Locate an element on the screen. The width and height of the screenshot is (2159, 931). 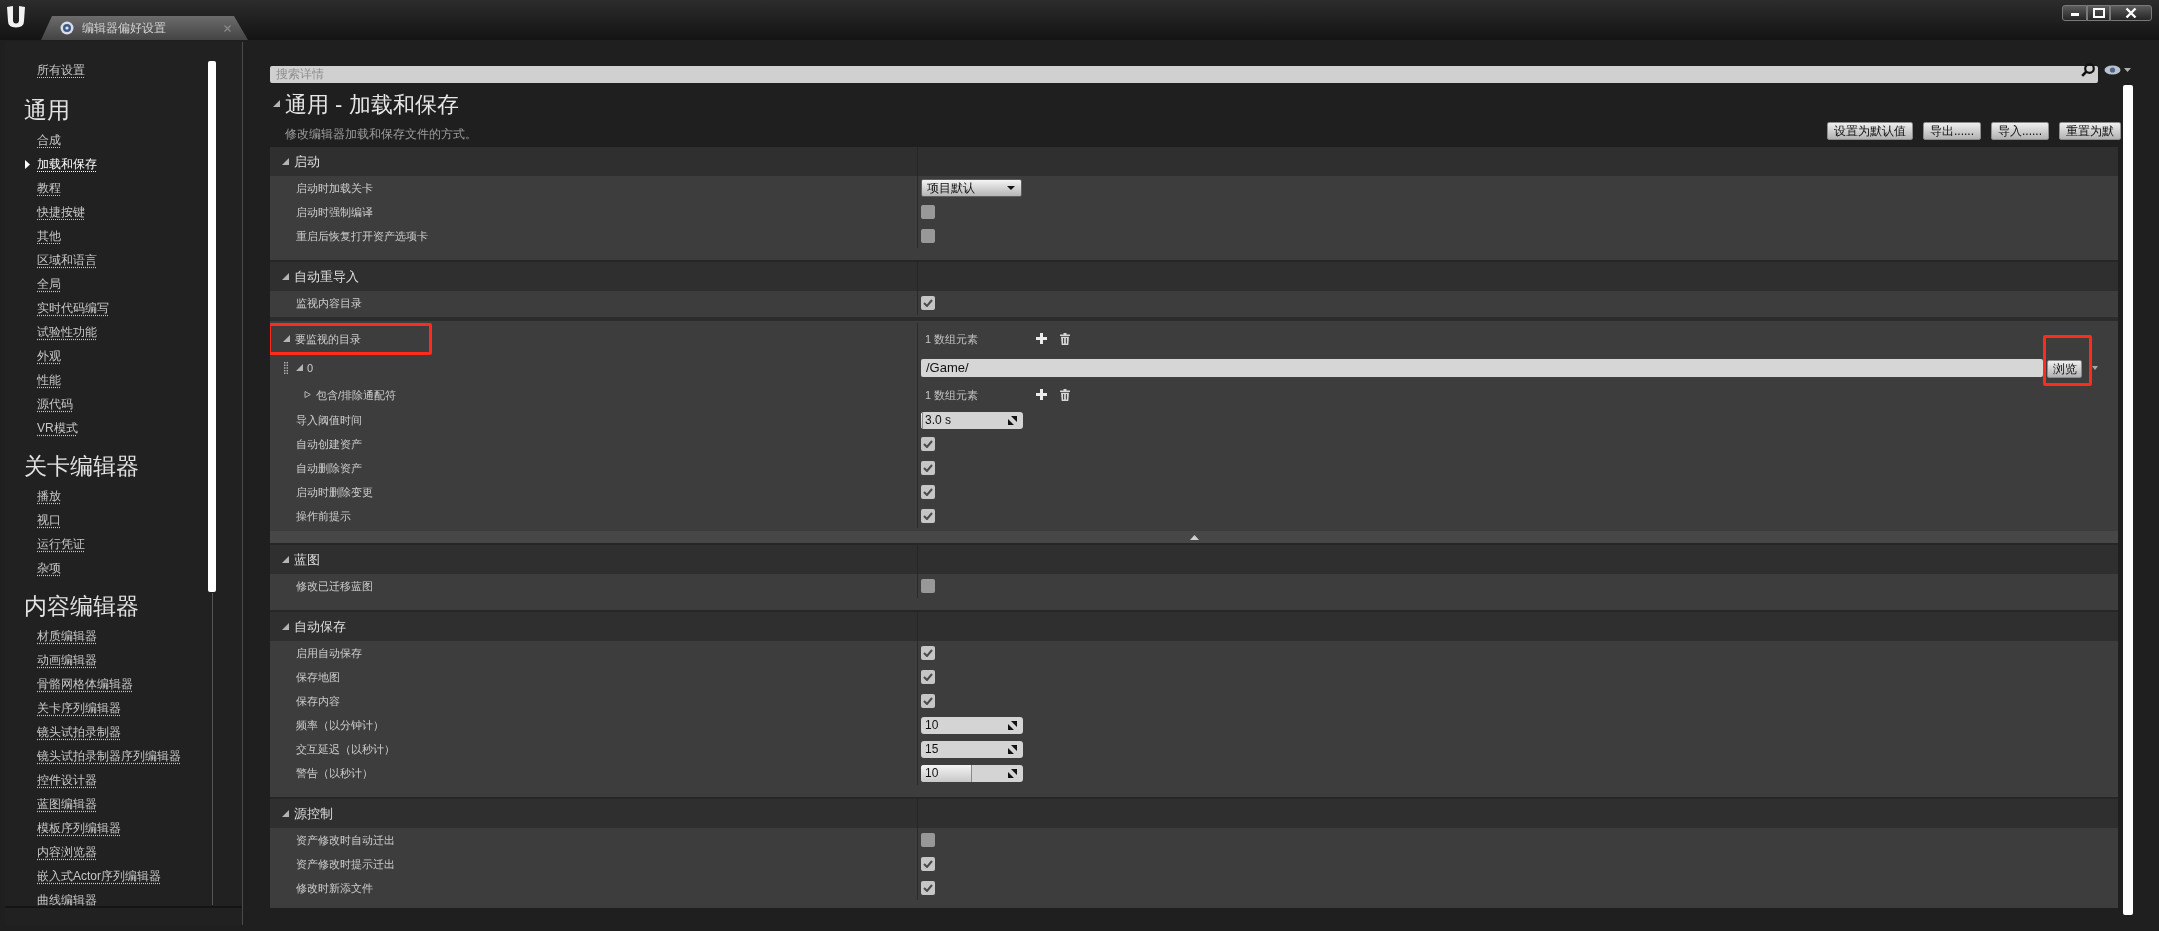
sidebar-link: 嵌入式Actor序列编辑器 is located at coordinates (99, 876).